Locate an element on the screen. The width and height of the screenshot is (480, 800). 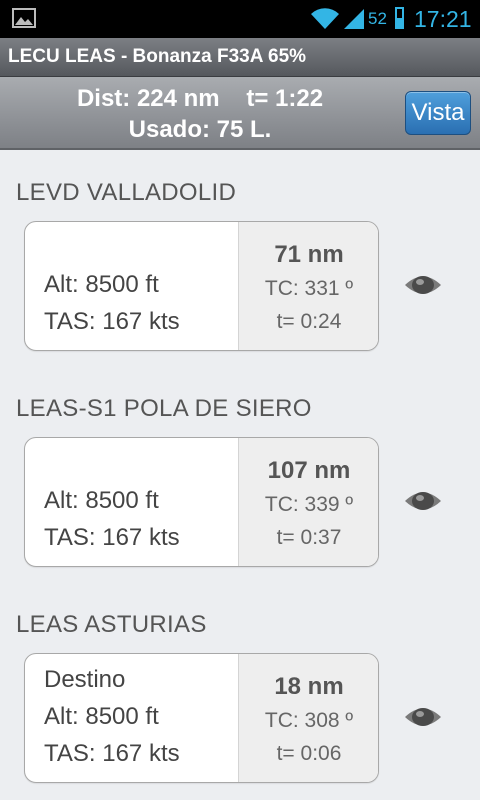
route-summary: Dist: 224 nm t= 1:22 Usado: 75 L. Vista is located at coordinates (240, 113).